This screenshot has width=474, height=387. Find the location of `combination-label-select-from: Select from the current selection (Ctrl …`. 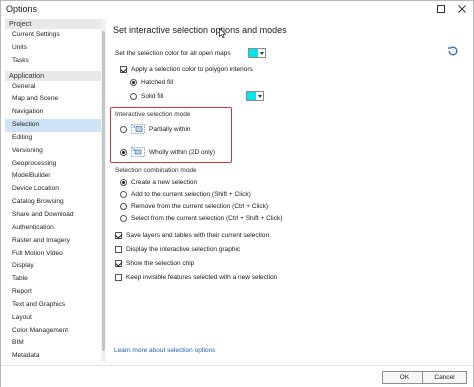

combination-label-select-from: Select from the current selection (Ctrl … is located at coordinates (207, 218).